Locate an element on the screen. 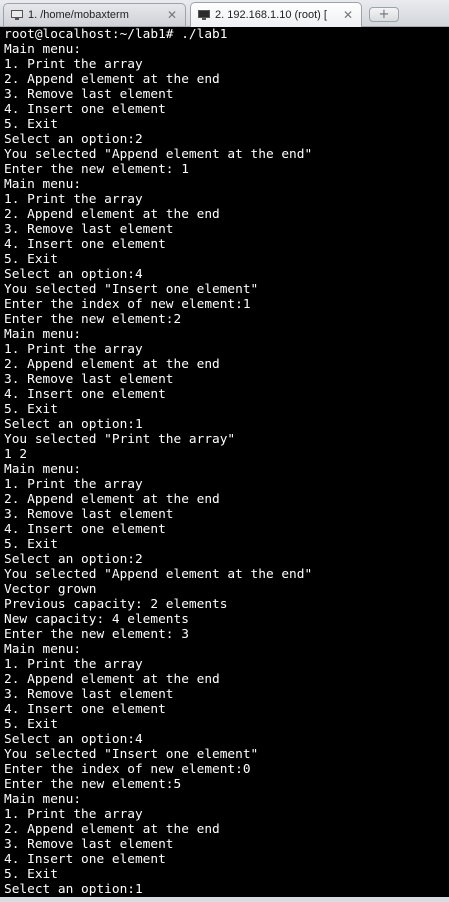 The height and width of the screenshot is (902, 449). terminal-line: Enter the new element: 3 is located at coordinates (96, 634).